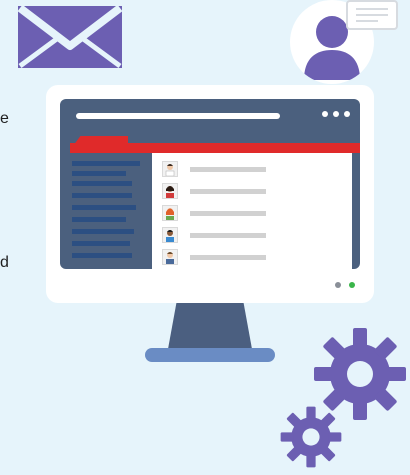  I want to click on clipped-text-bottom: d, so click(4, 262).